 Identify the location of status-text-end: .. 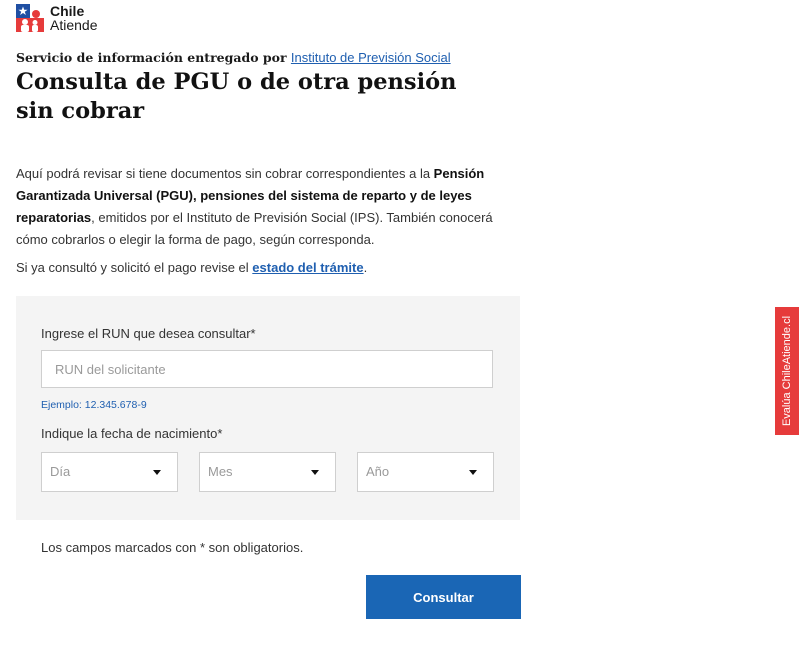
(365, 267).